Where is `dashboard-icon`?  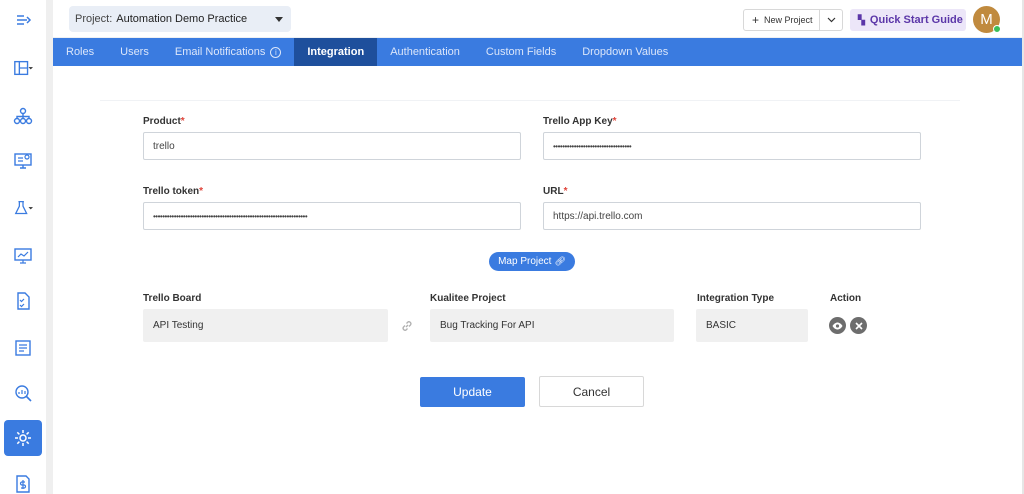
dashboard-icon is located at coordinates (23, 68).